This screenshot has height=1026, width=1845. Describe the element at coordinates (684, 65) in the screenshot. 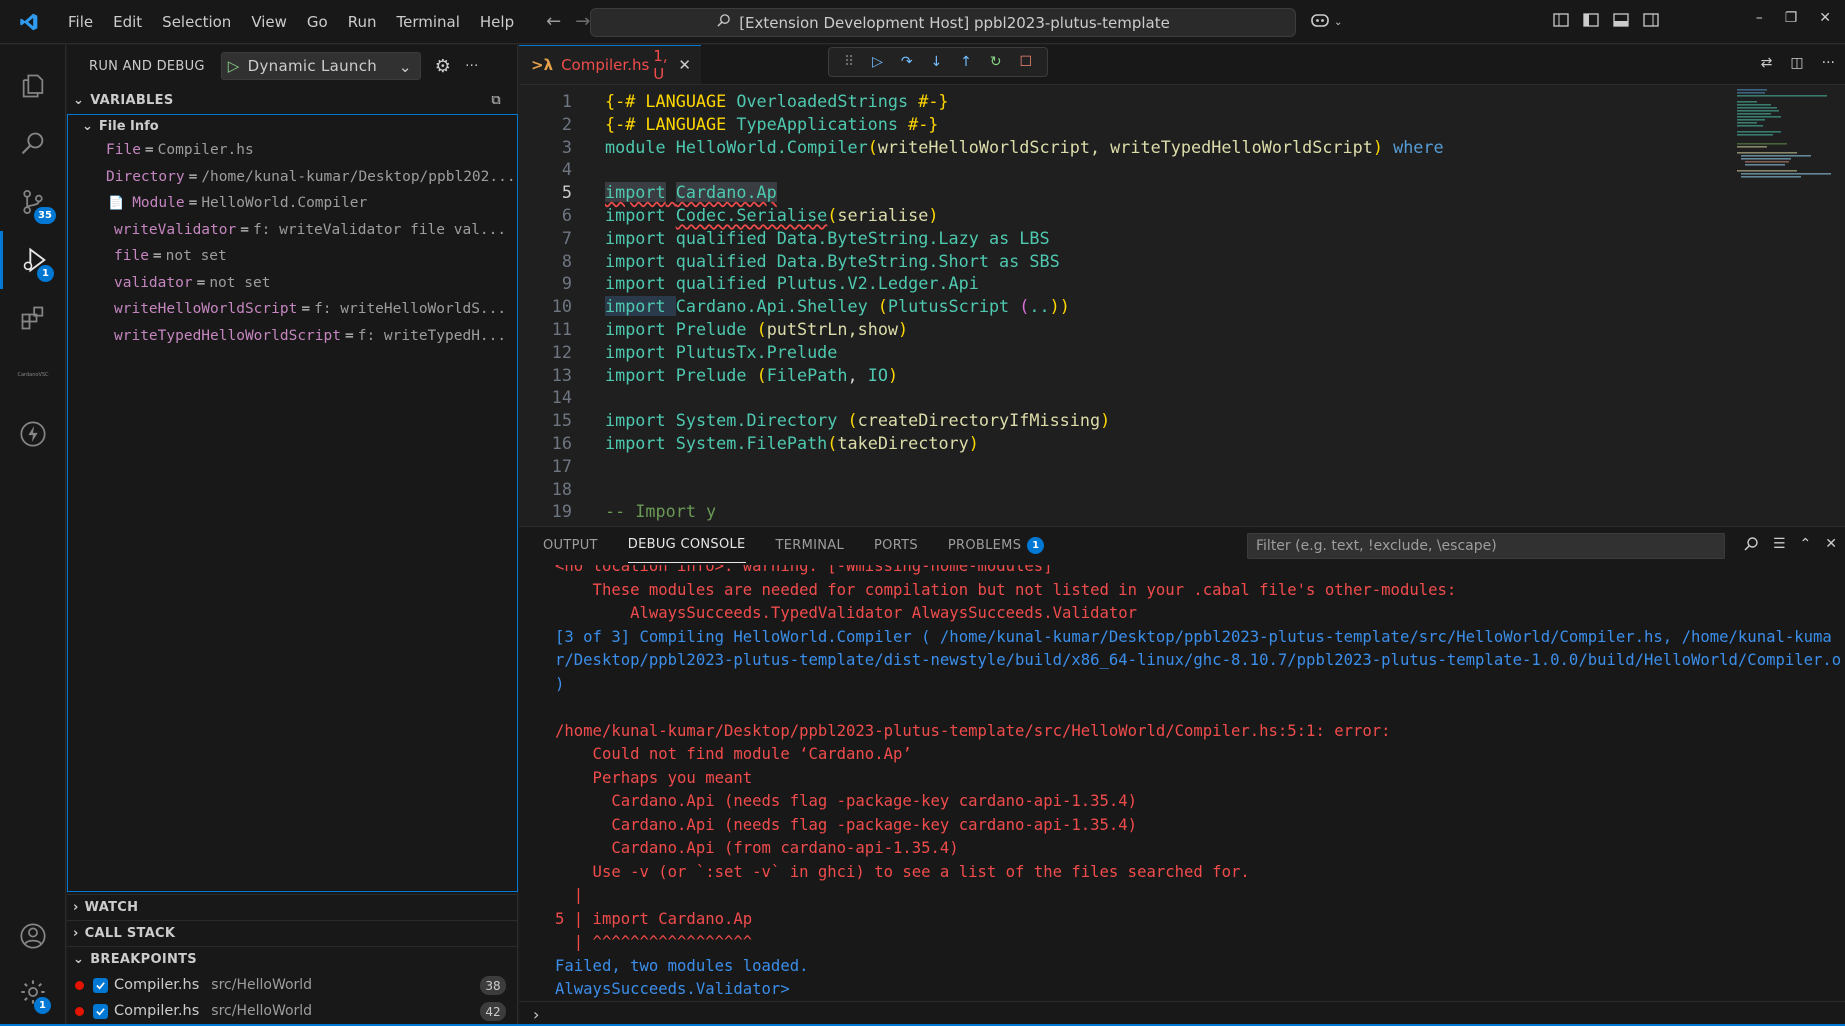

I see `close-tab-icon: ✕` at that location.